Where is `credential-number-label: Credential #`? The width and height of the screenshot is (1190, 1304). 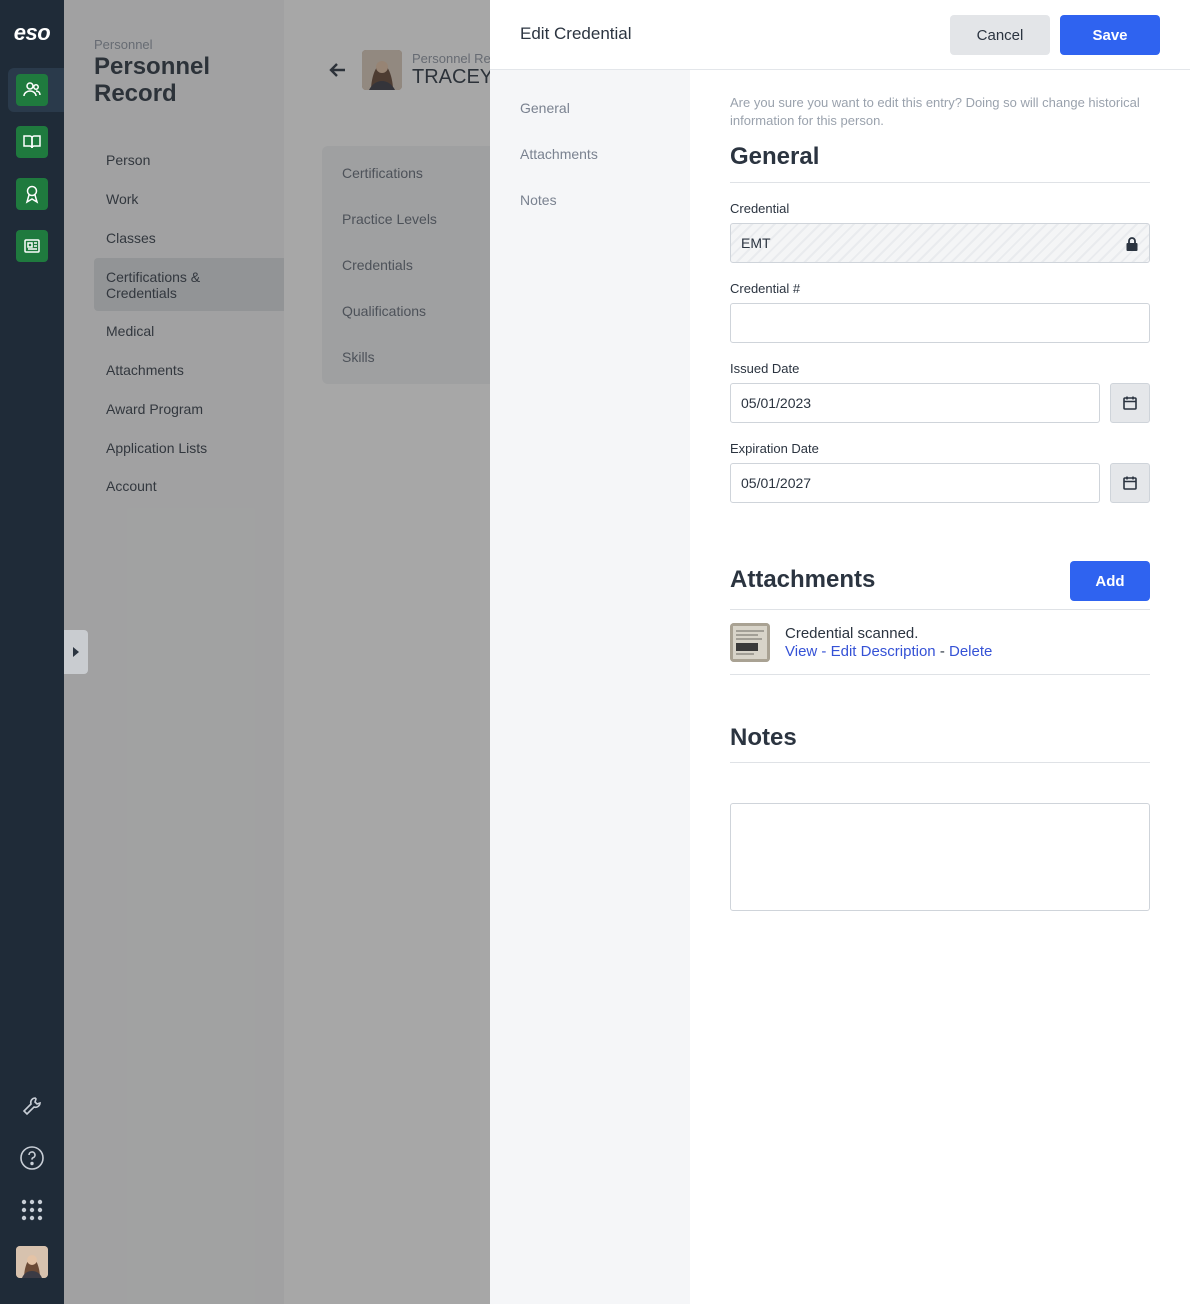 credential-number-label: Credential # is located at coordinates (765, 288).